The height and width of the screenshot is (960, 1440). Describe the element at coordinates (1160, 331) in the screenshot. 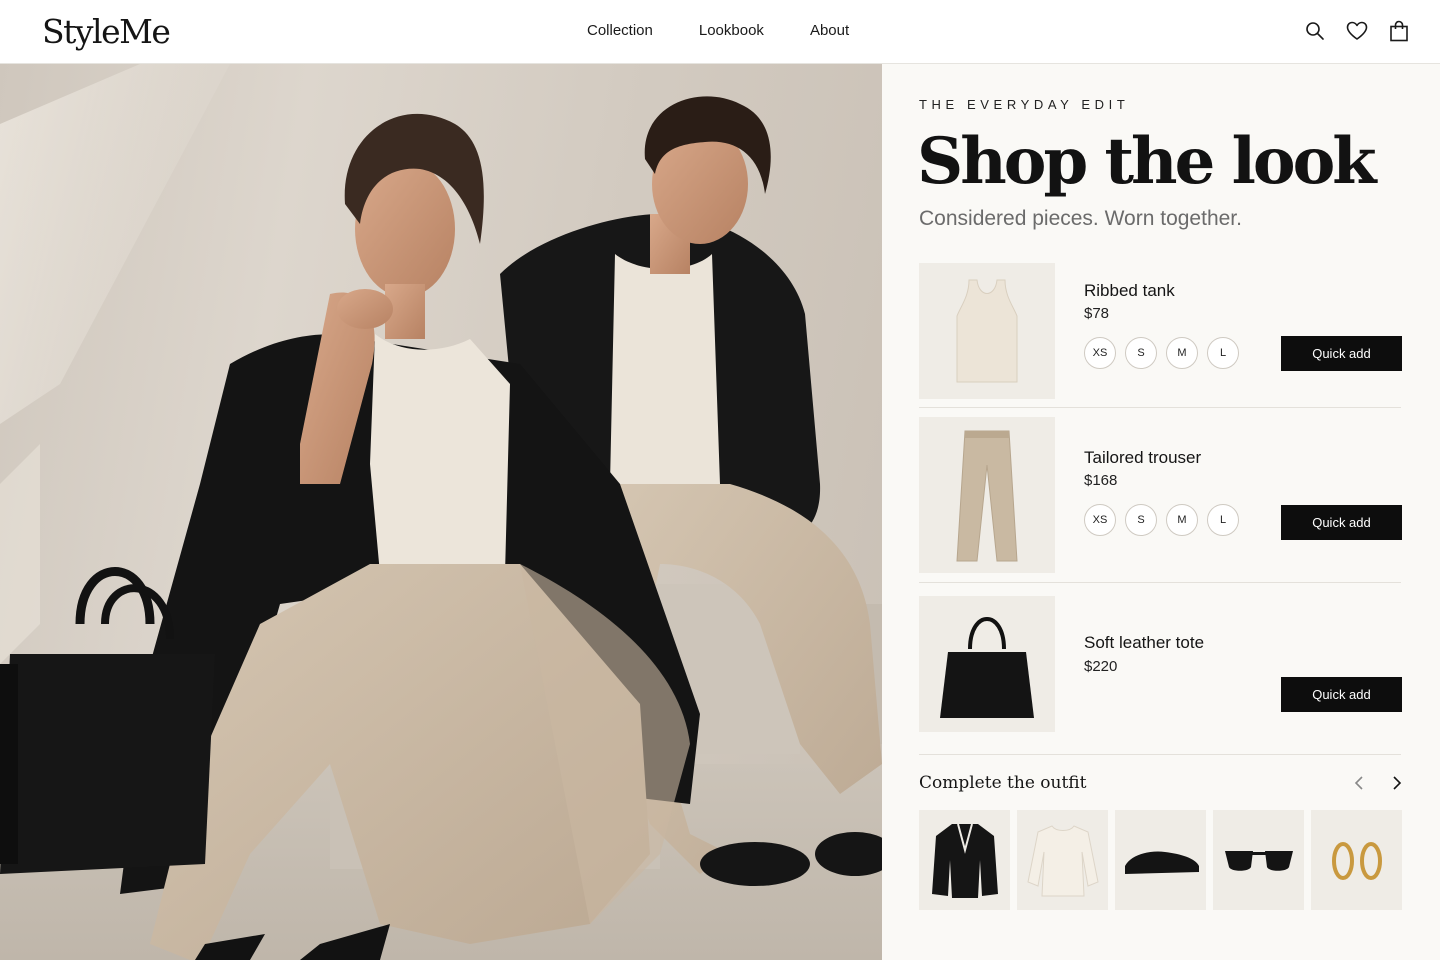

I see `product-card-ribbed-tank: Ribbed tank $78 XS S M L Quick add` at that location.